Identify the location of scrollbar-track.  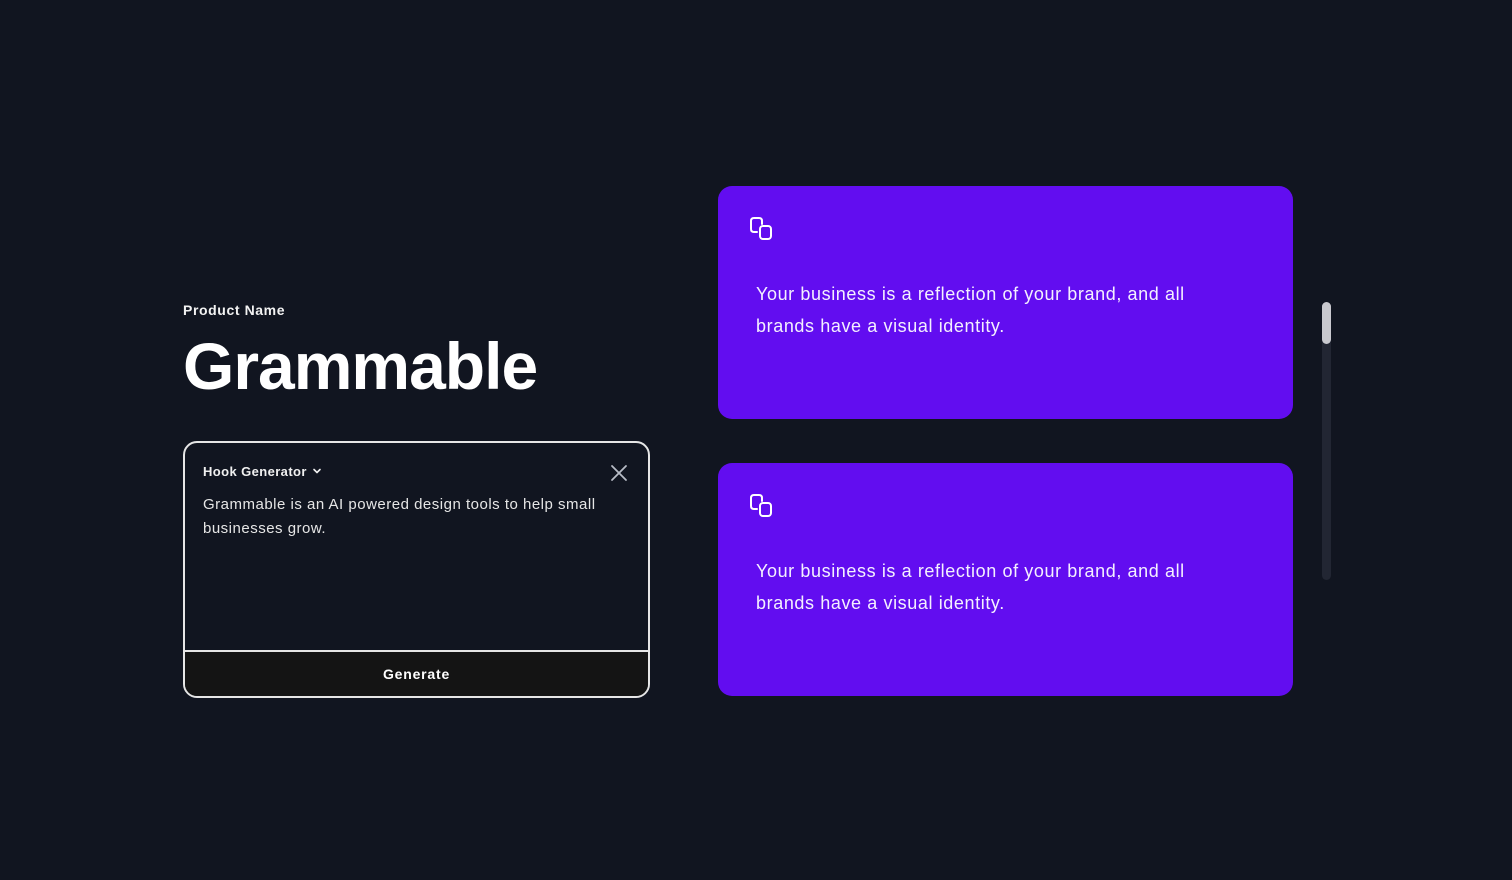
(1326, 441).